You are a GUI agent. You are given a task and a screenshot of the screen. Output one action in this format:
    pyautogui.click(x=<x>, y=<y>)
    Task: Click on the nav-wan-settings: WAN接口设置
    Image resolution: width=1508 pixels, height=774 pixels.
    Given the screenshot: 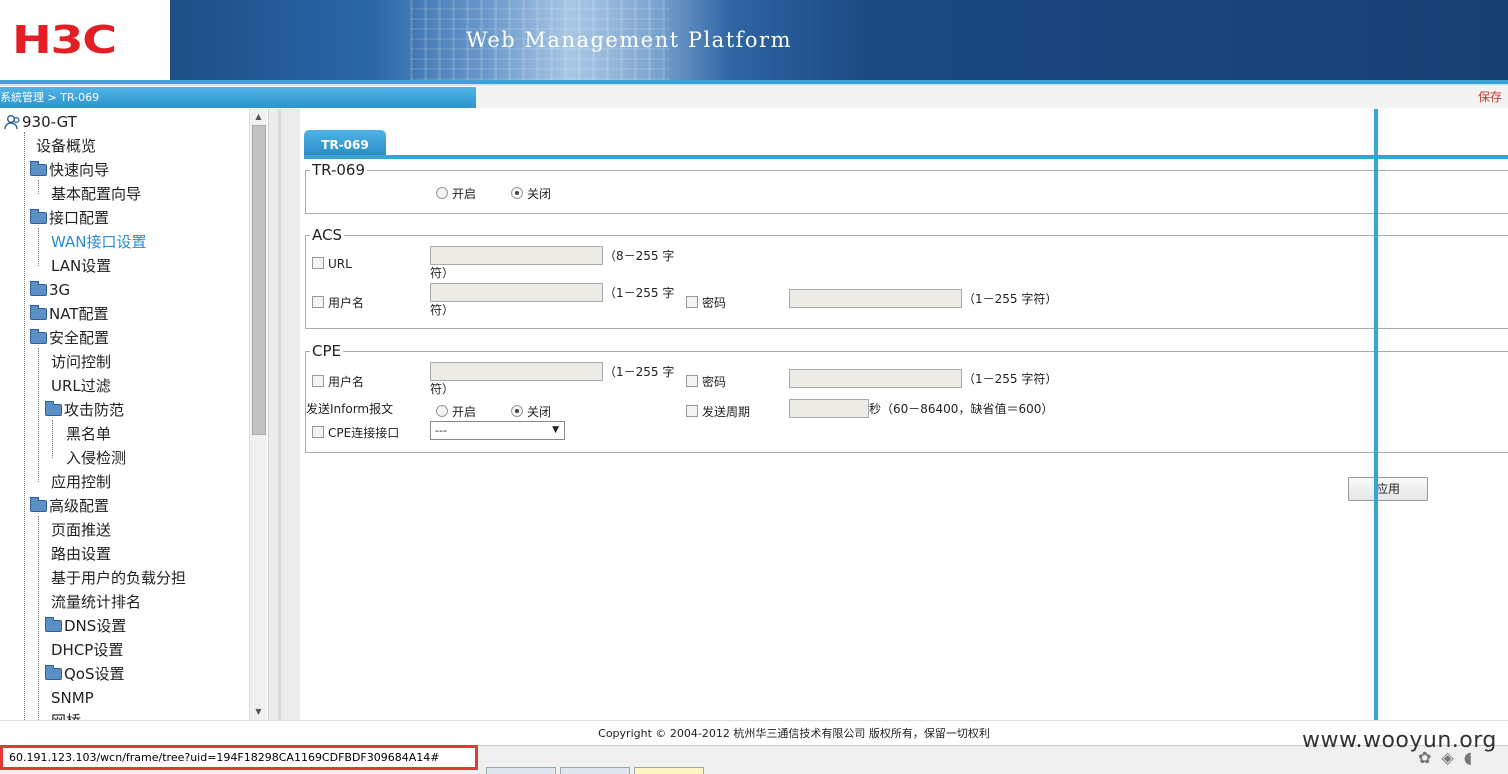 What is the action you would take?
    pyautogui.click(x=99, y=242)
    